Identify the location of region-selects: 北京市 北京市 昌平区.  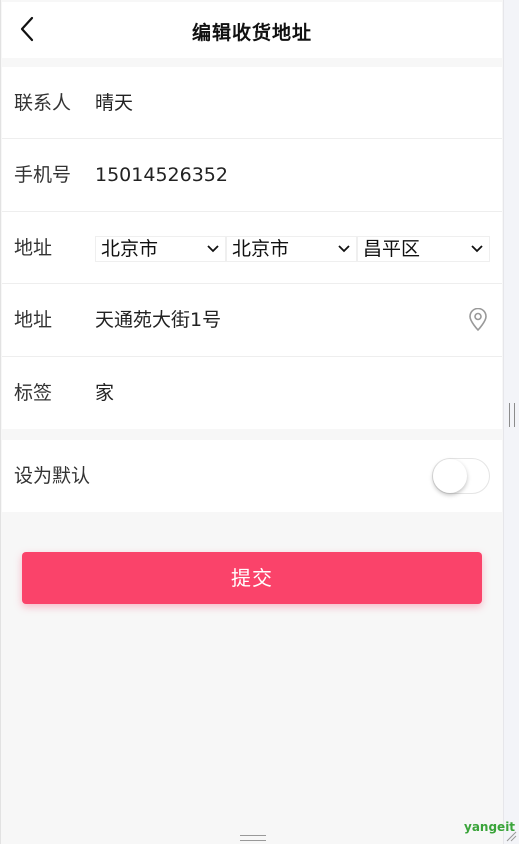
(292, 248).